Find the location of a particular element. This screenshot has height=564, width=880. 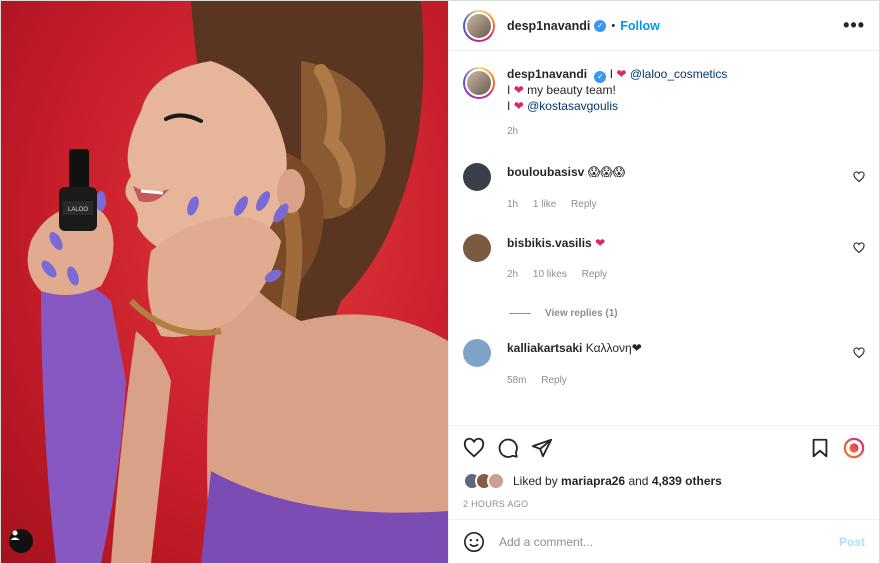

comment-meta: 1h 1 like Reply is located at coordinates (686, 204).